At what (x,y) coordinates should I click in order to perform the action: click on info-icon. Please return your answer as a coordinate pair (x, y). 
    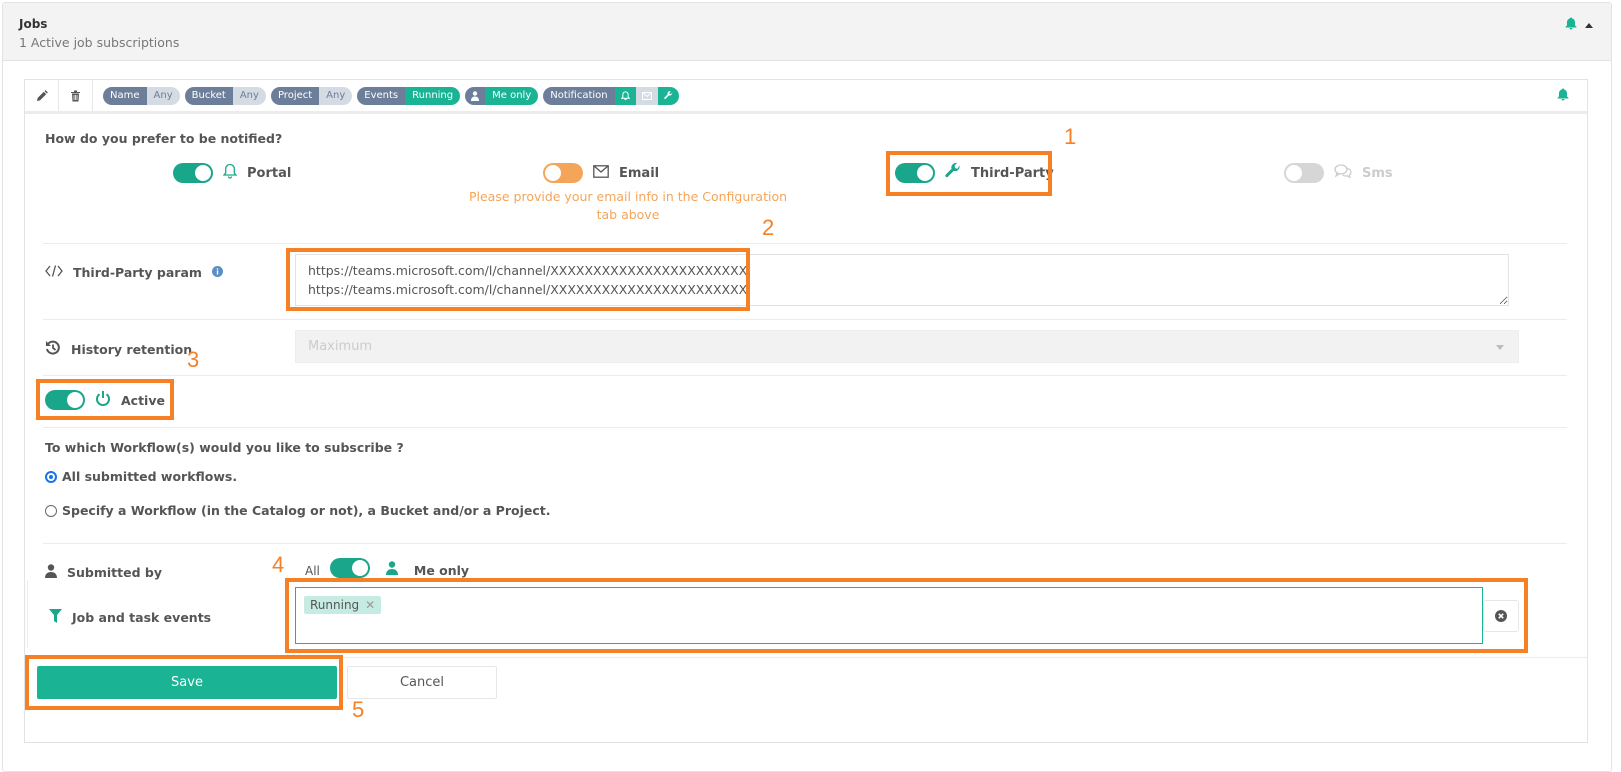
    Looking at the image, I should click on (217, 272).